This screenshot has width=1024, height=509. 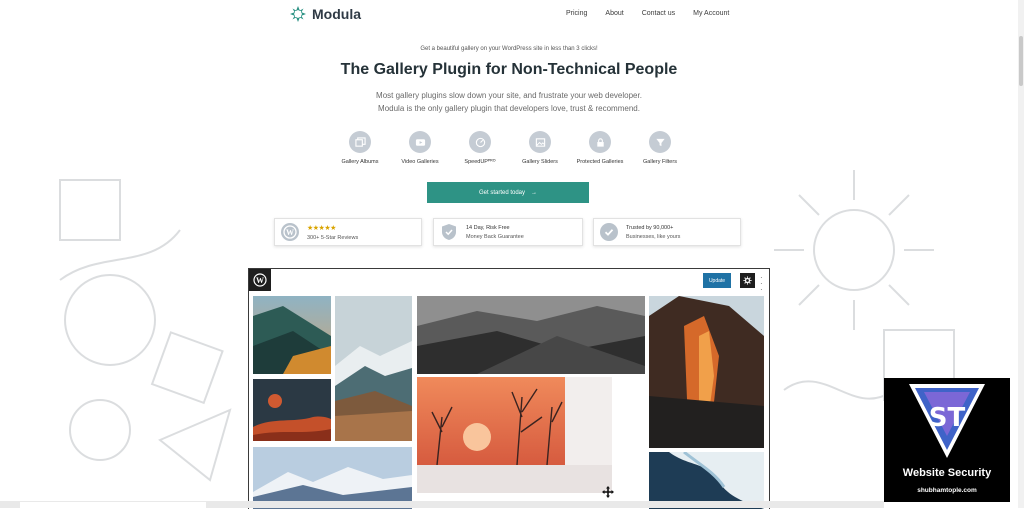 What do you see at coordinates (947, 473) in the screenshot?
I see `watermark-title: Website Security` at bounding box center [947, 473].